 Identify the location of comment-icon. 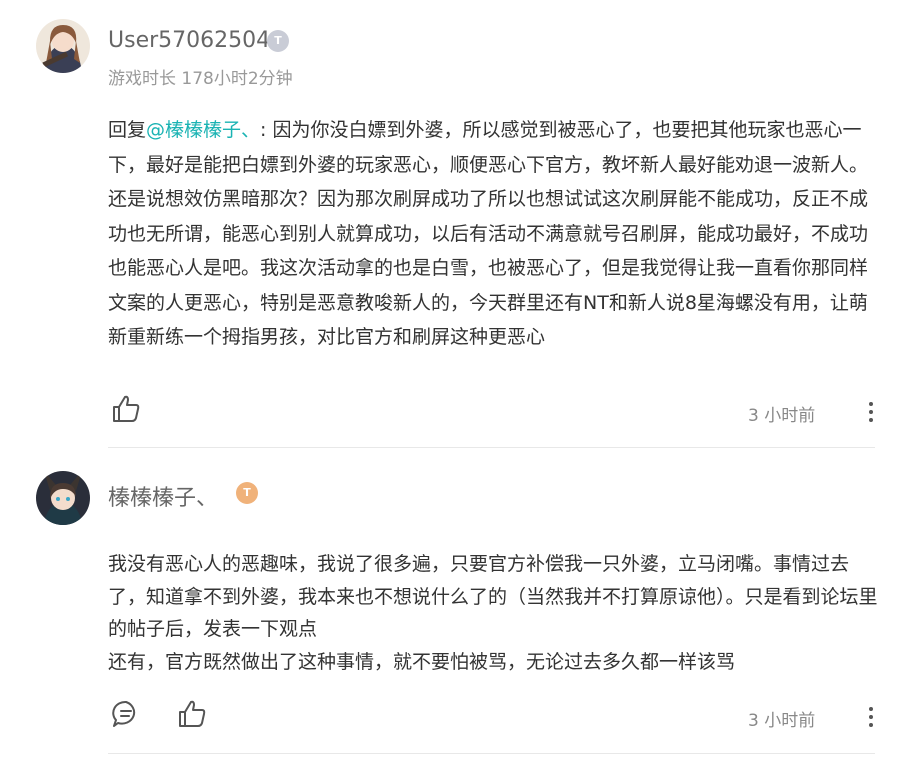
(124, 713).